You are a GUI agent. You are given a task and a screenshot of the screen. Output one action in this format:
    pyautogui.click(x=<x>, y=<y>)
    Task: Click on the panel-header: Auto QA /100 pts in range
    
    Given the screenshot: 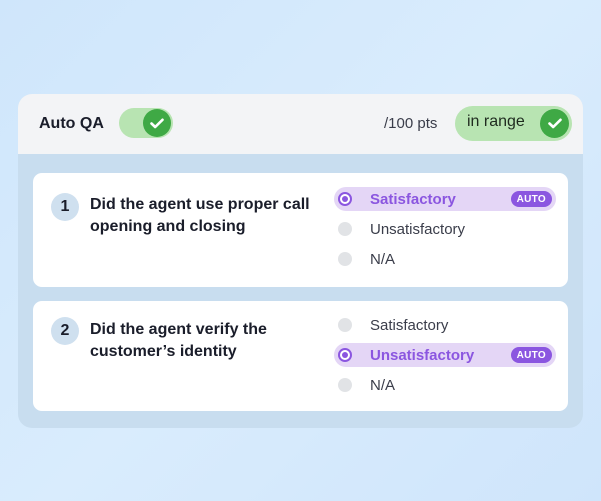 What is the action you would take?
    pyautogui.click(x=300, y=124)
    